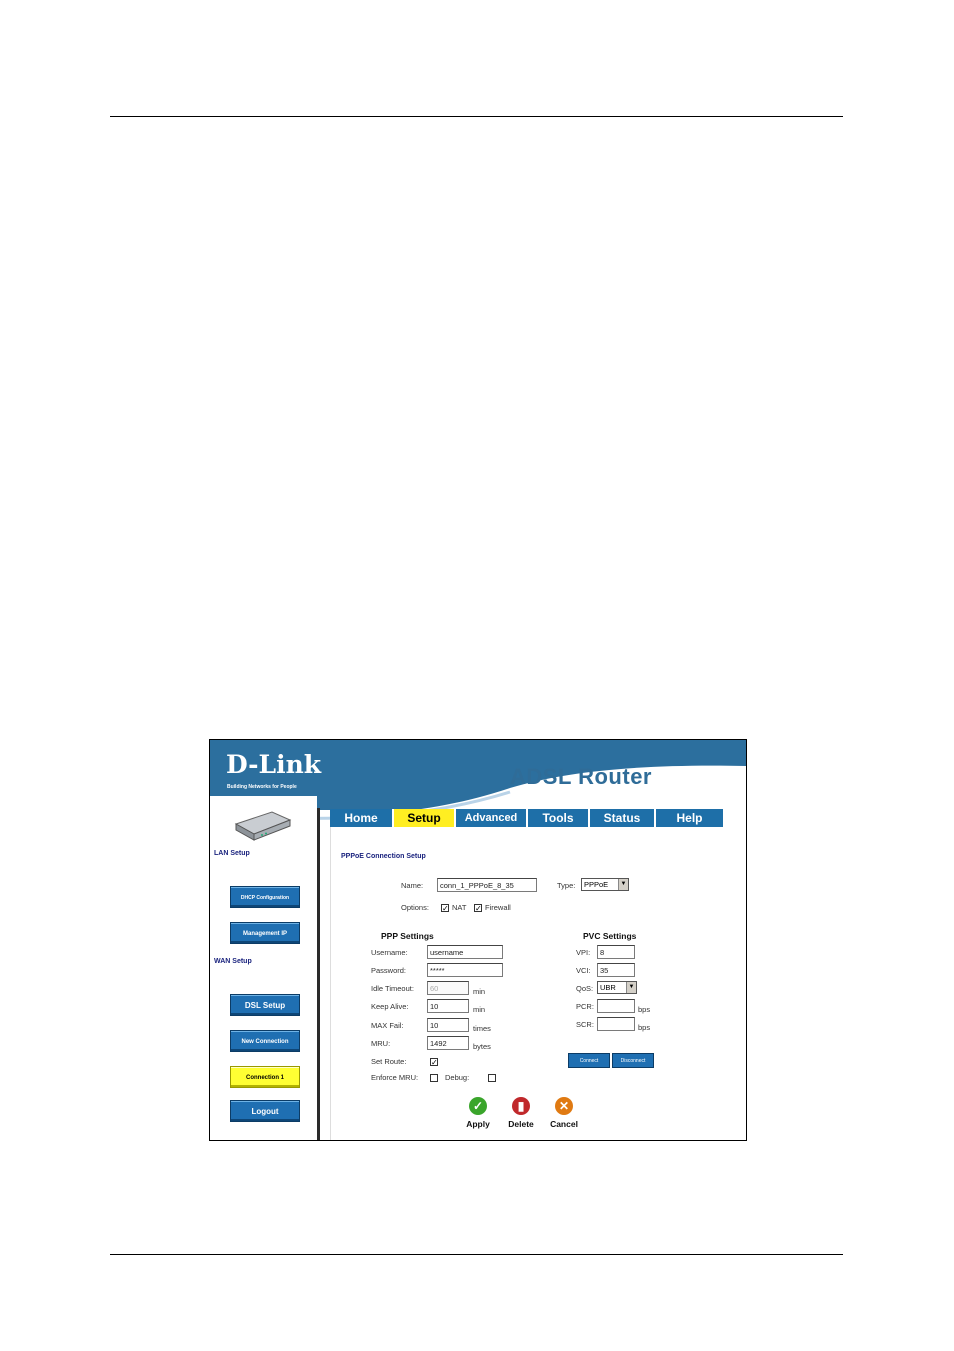 This screenshot has height=1351, width=954. I want to click on debug-label: Debug:, so click(457, 1077).